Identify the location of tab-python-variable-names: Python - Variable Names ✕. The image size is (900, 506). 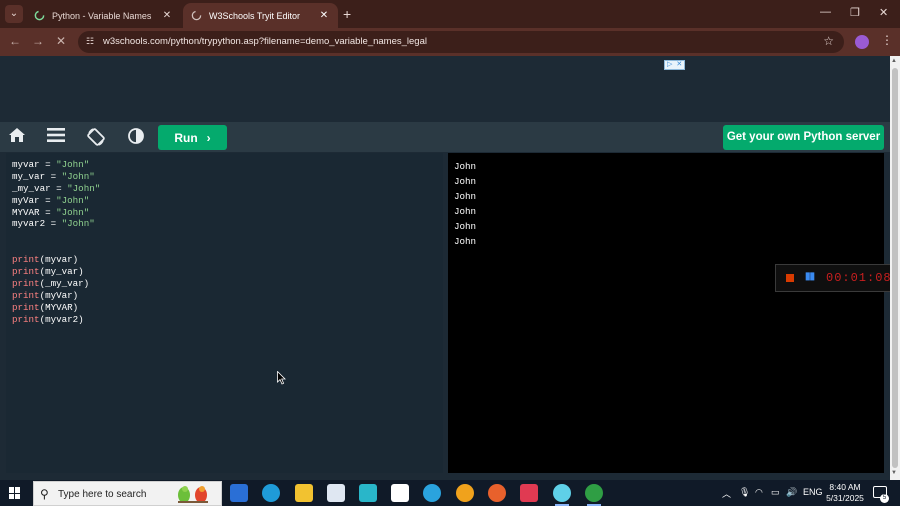
(103, 15).